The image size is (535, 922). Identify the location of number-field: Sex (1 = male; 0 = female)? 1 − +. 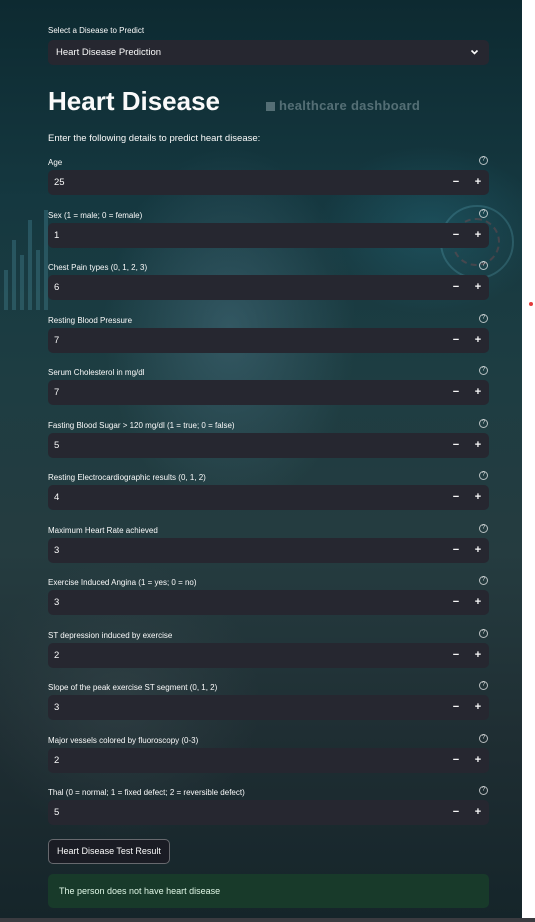
(268, 232).